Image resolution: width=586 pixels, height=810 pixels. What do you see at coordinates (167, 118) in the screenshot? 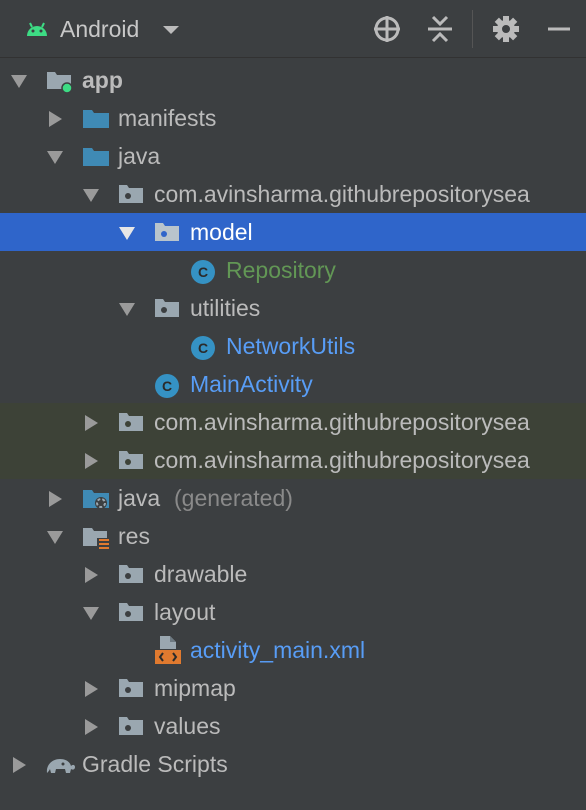
I see `tree-label-manifests: manifests` at bounding box center [167, 118].